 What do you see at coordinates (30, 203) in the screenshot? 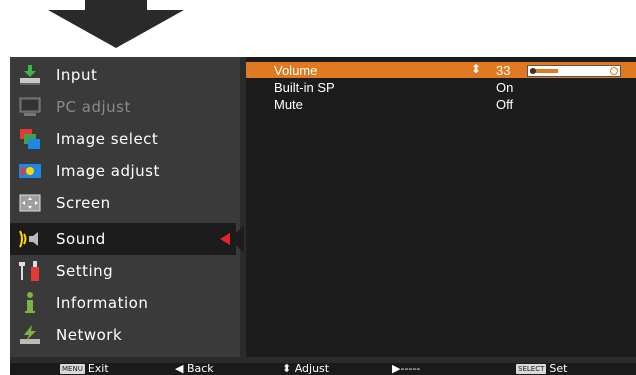
I see `screen-icon` at bounding box center [30, 203].